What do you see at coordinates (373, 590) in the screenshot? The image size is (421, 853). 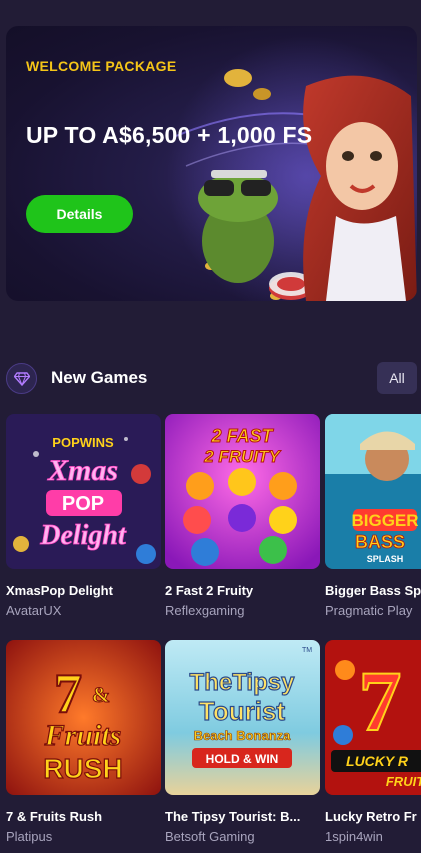 I see `game-title: Bigger Bass Sp` at bounding box center [373, 590].